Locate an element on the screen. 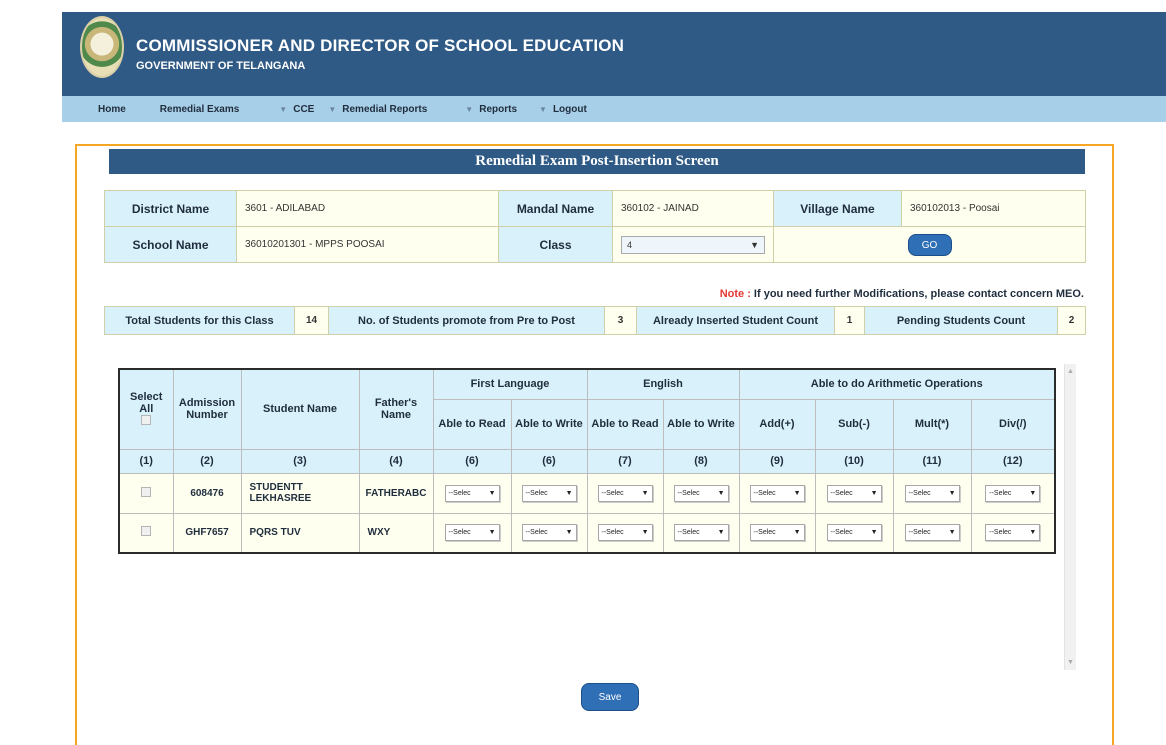  pending-count-label: Pending Students Count is located at coordinates (961, 320).